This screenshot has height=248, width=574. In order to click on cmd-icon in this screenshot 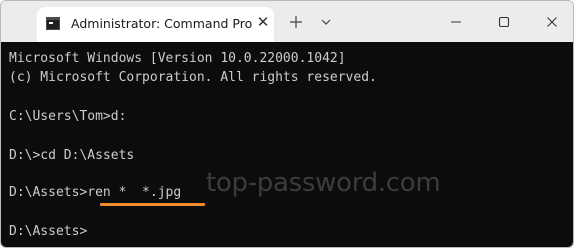, I will do `click(53, 23)`.